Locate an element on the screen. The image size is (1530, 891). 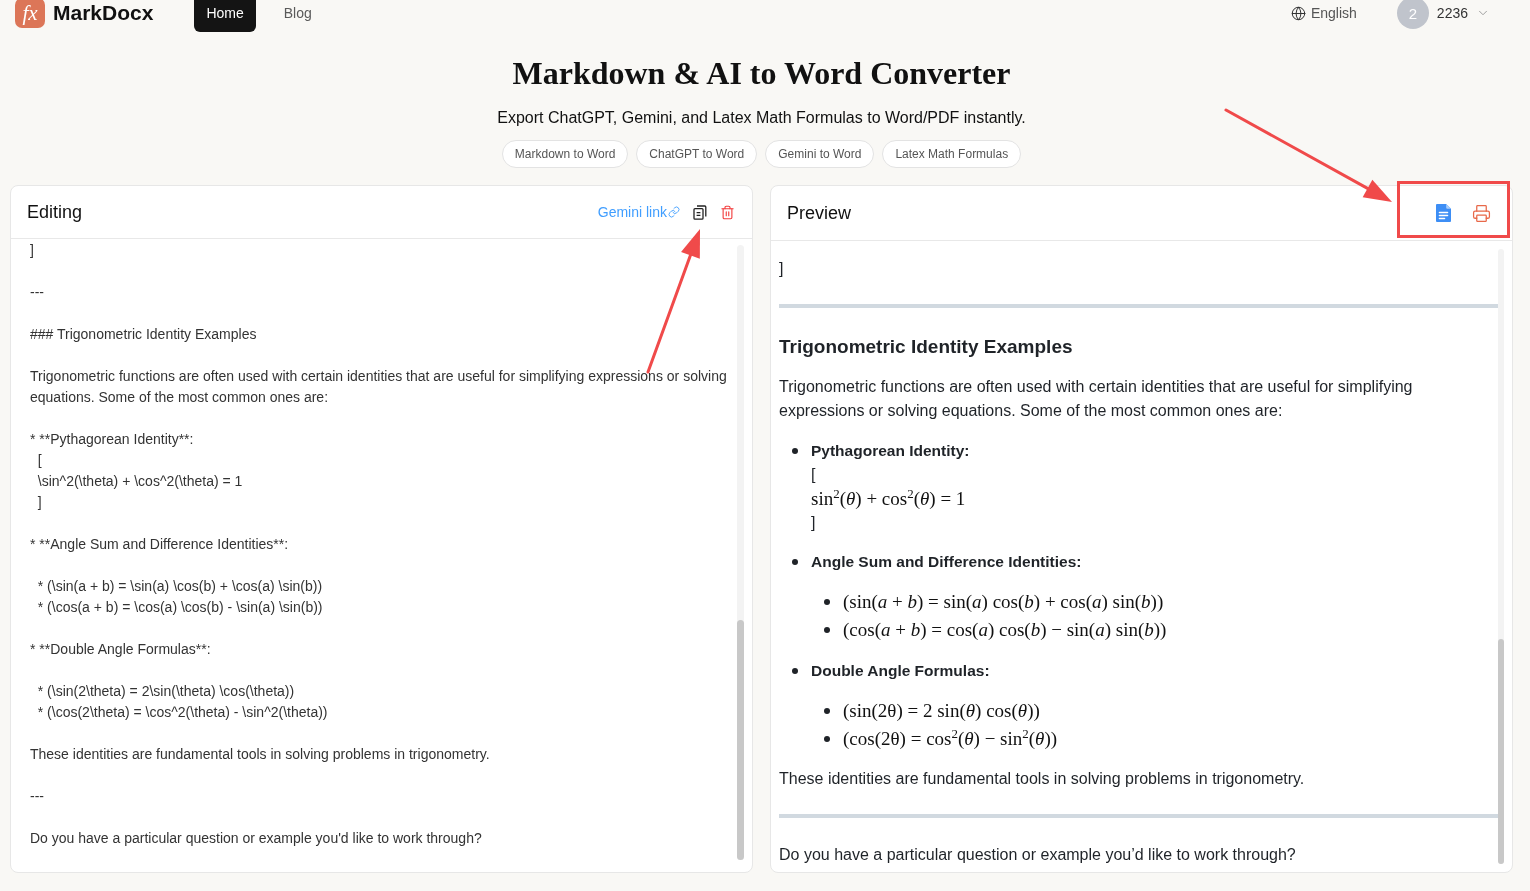
editor-line: * (\cos(2\theta) = \cos^2(\theta) - \sin^2(\theta)) is located at coordinates (182, 712).